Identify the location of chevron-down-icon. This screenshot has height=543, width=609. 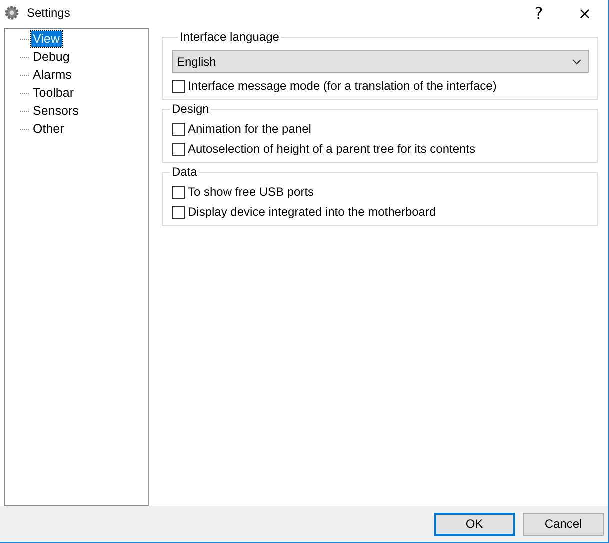
(577, 61).